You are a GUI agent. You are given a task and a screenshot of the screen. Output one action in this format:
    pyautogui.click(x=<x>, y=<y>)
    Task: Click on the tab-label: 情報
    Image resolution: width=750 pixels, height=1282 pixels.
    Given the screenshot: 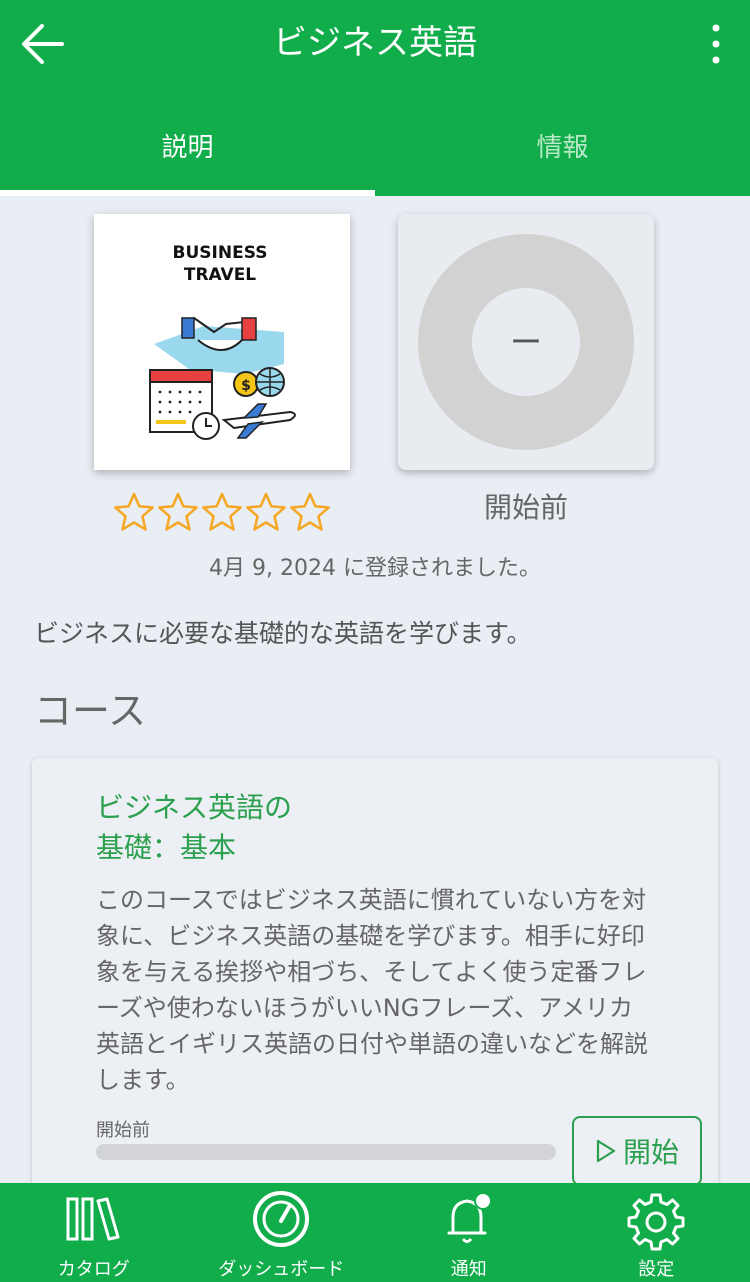 What is the action you would take?
    pyautogui.click(x=562, y=148)
    